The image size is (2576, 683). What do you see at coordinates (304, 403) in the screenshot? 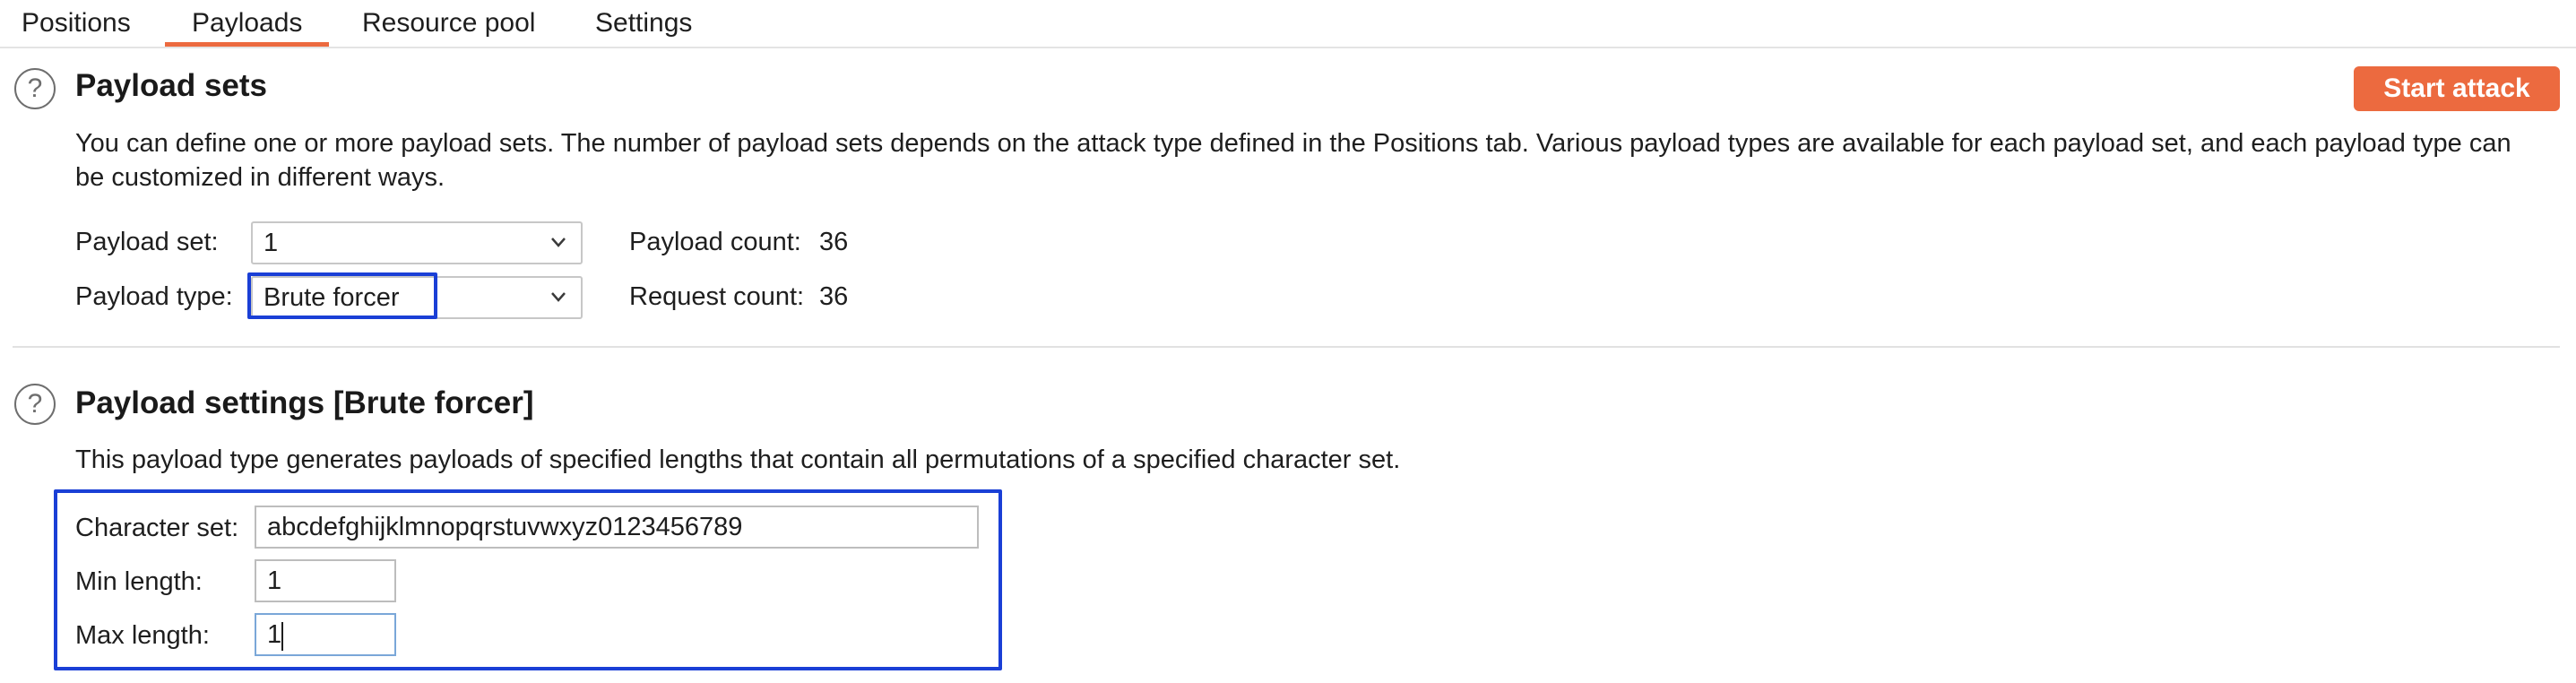
I see `payload-settings-title: Payload settings [Brute forcer]` at bounding box center [304, 403].